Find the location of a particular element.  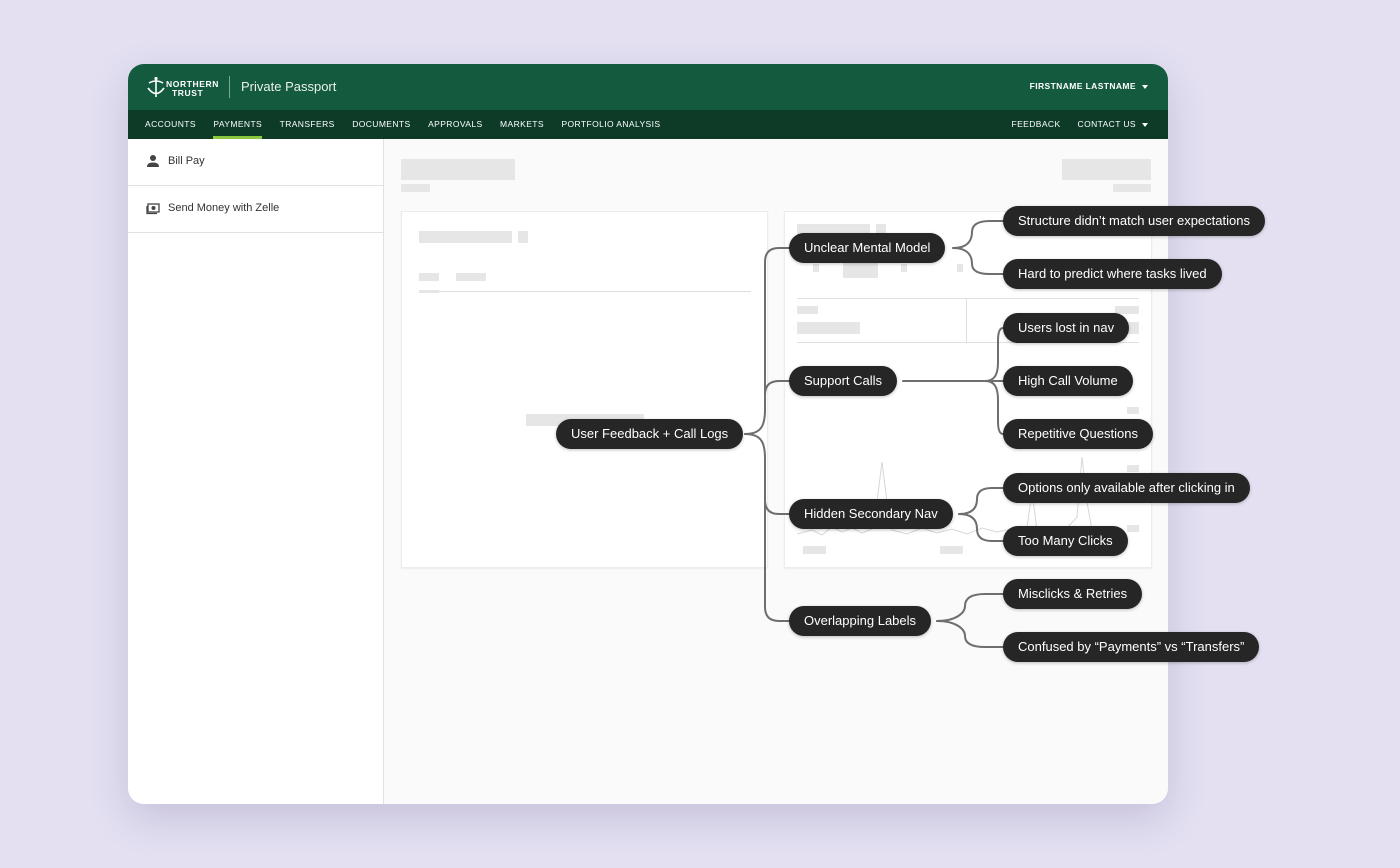

mindmap-branch-hidden-secondary-nav: Hidden Secondary Nav is located at coordinates (871, 514).